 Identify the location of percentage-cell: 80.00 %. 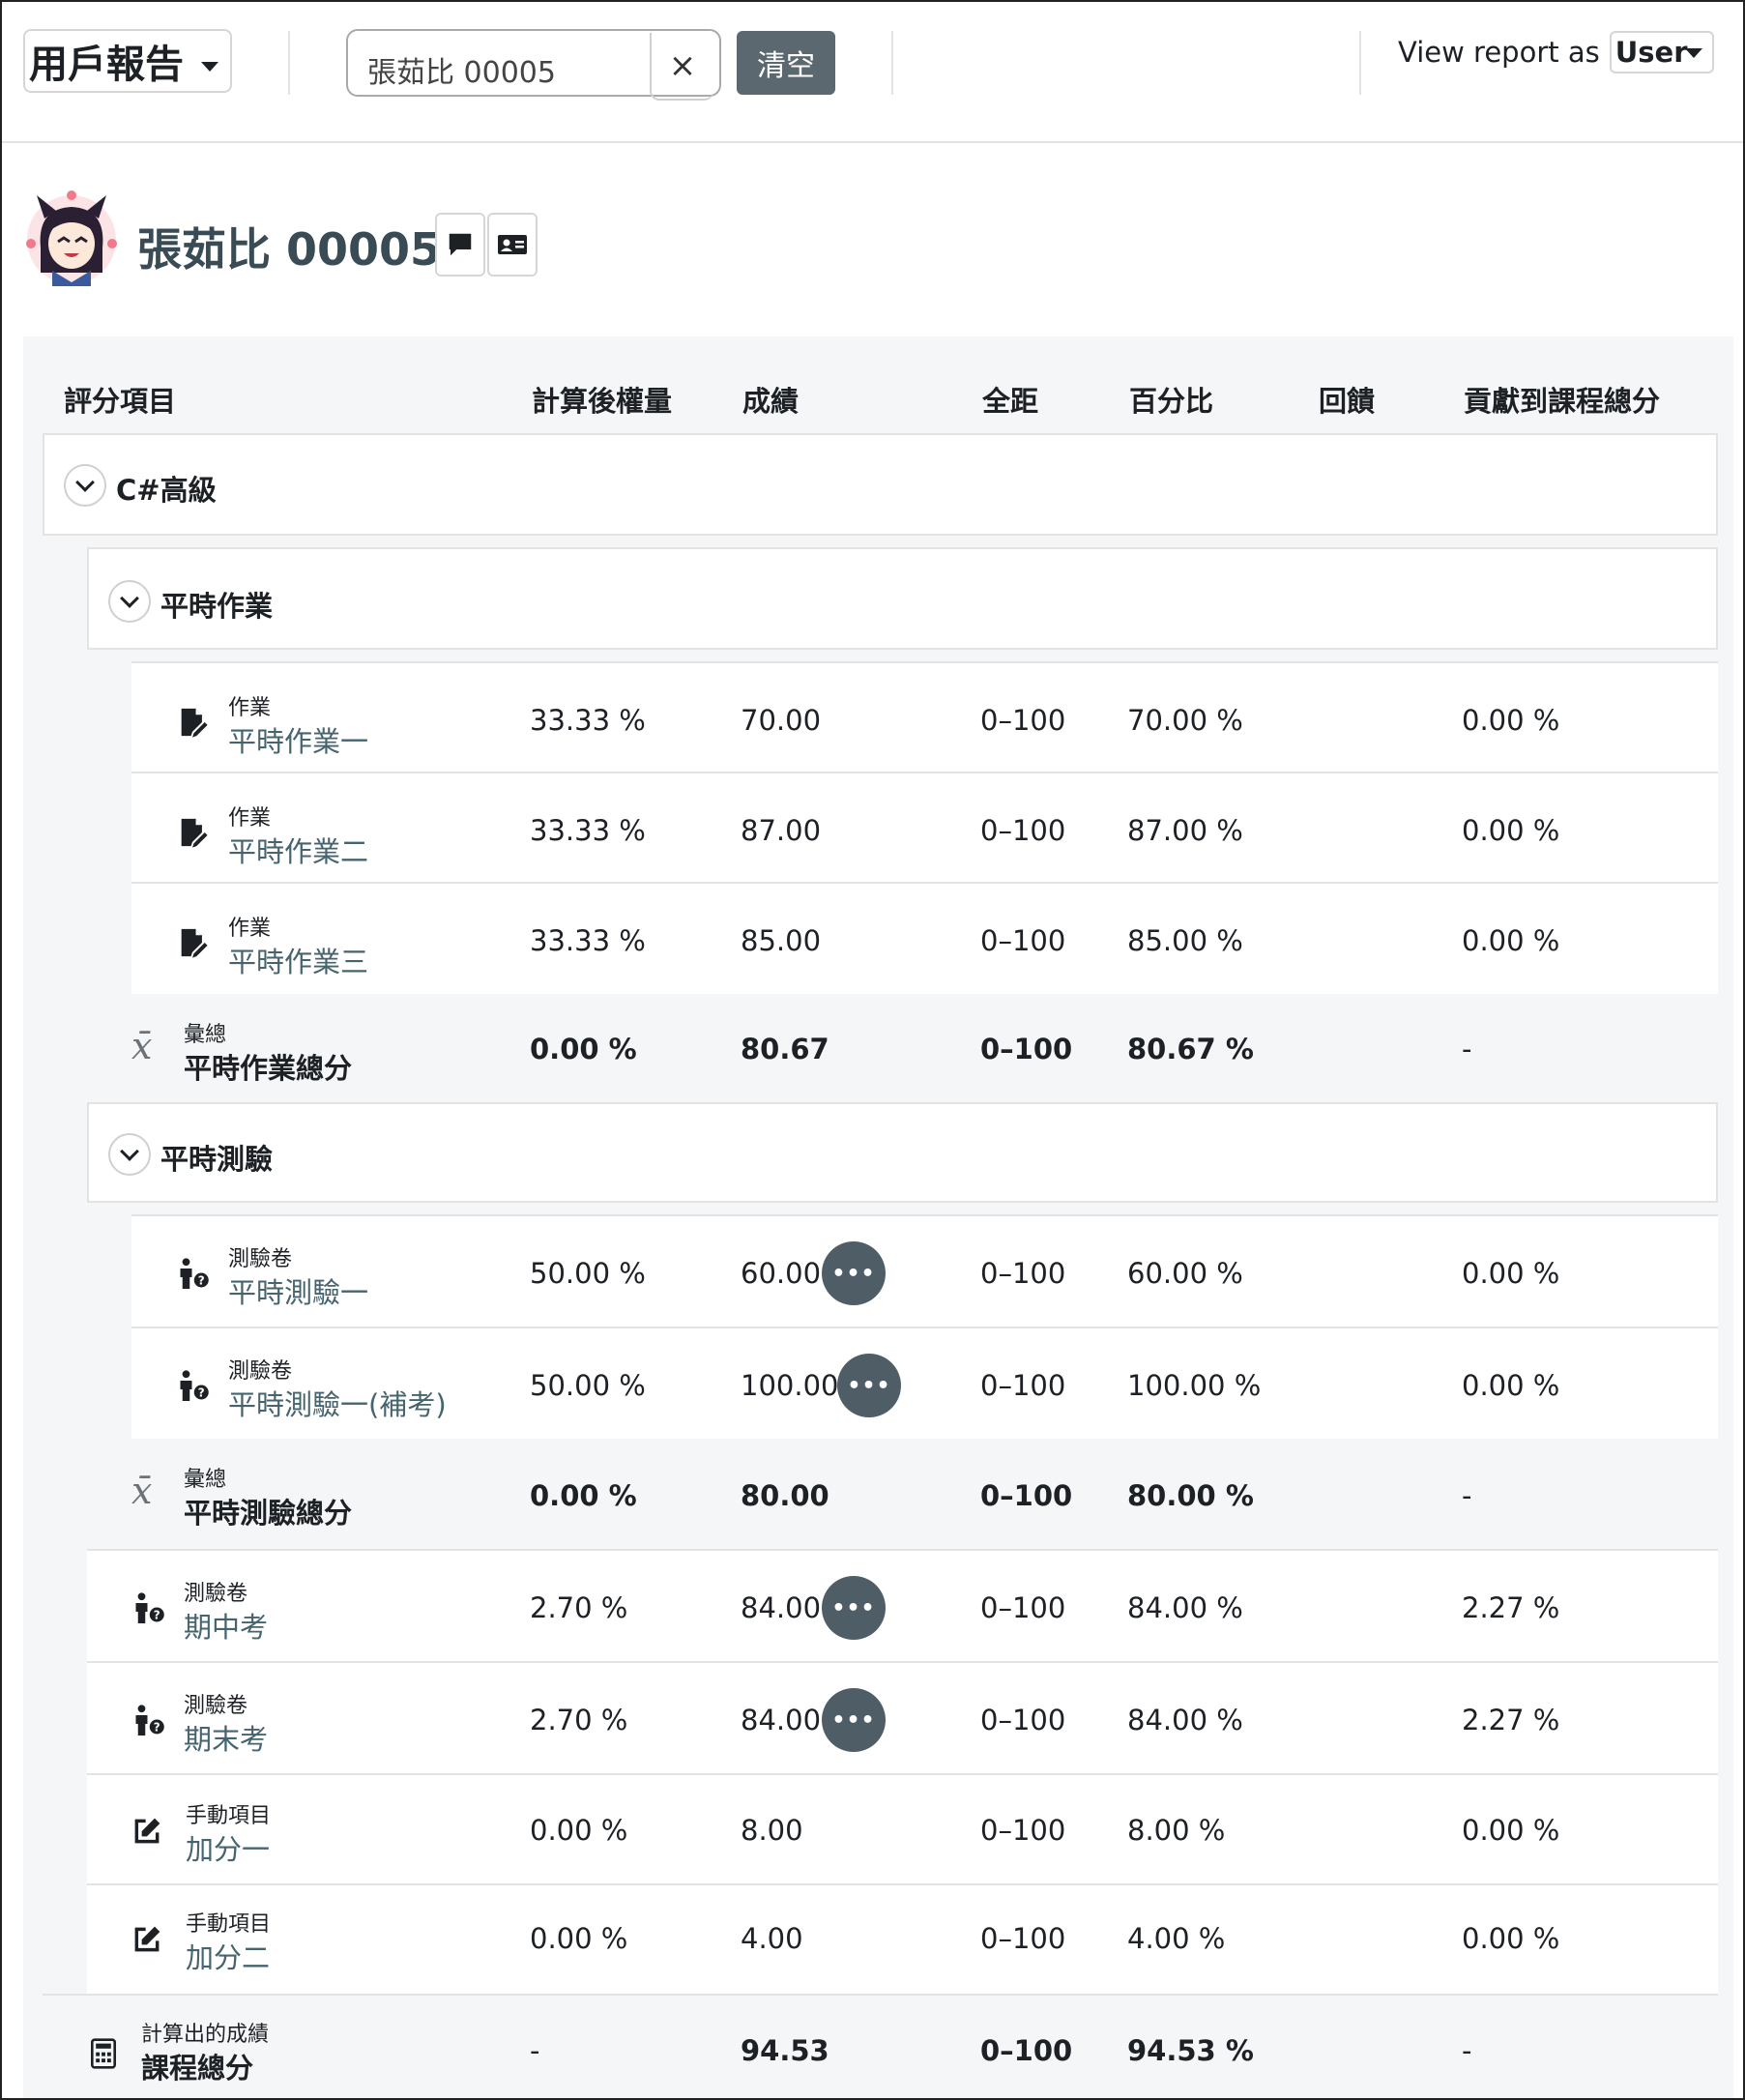
(1190, 1495).